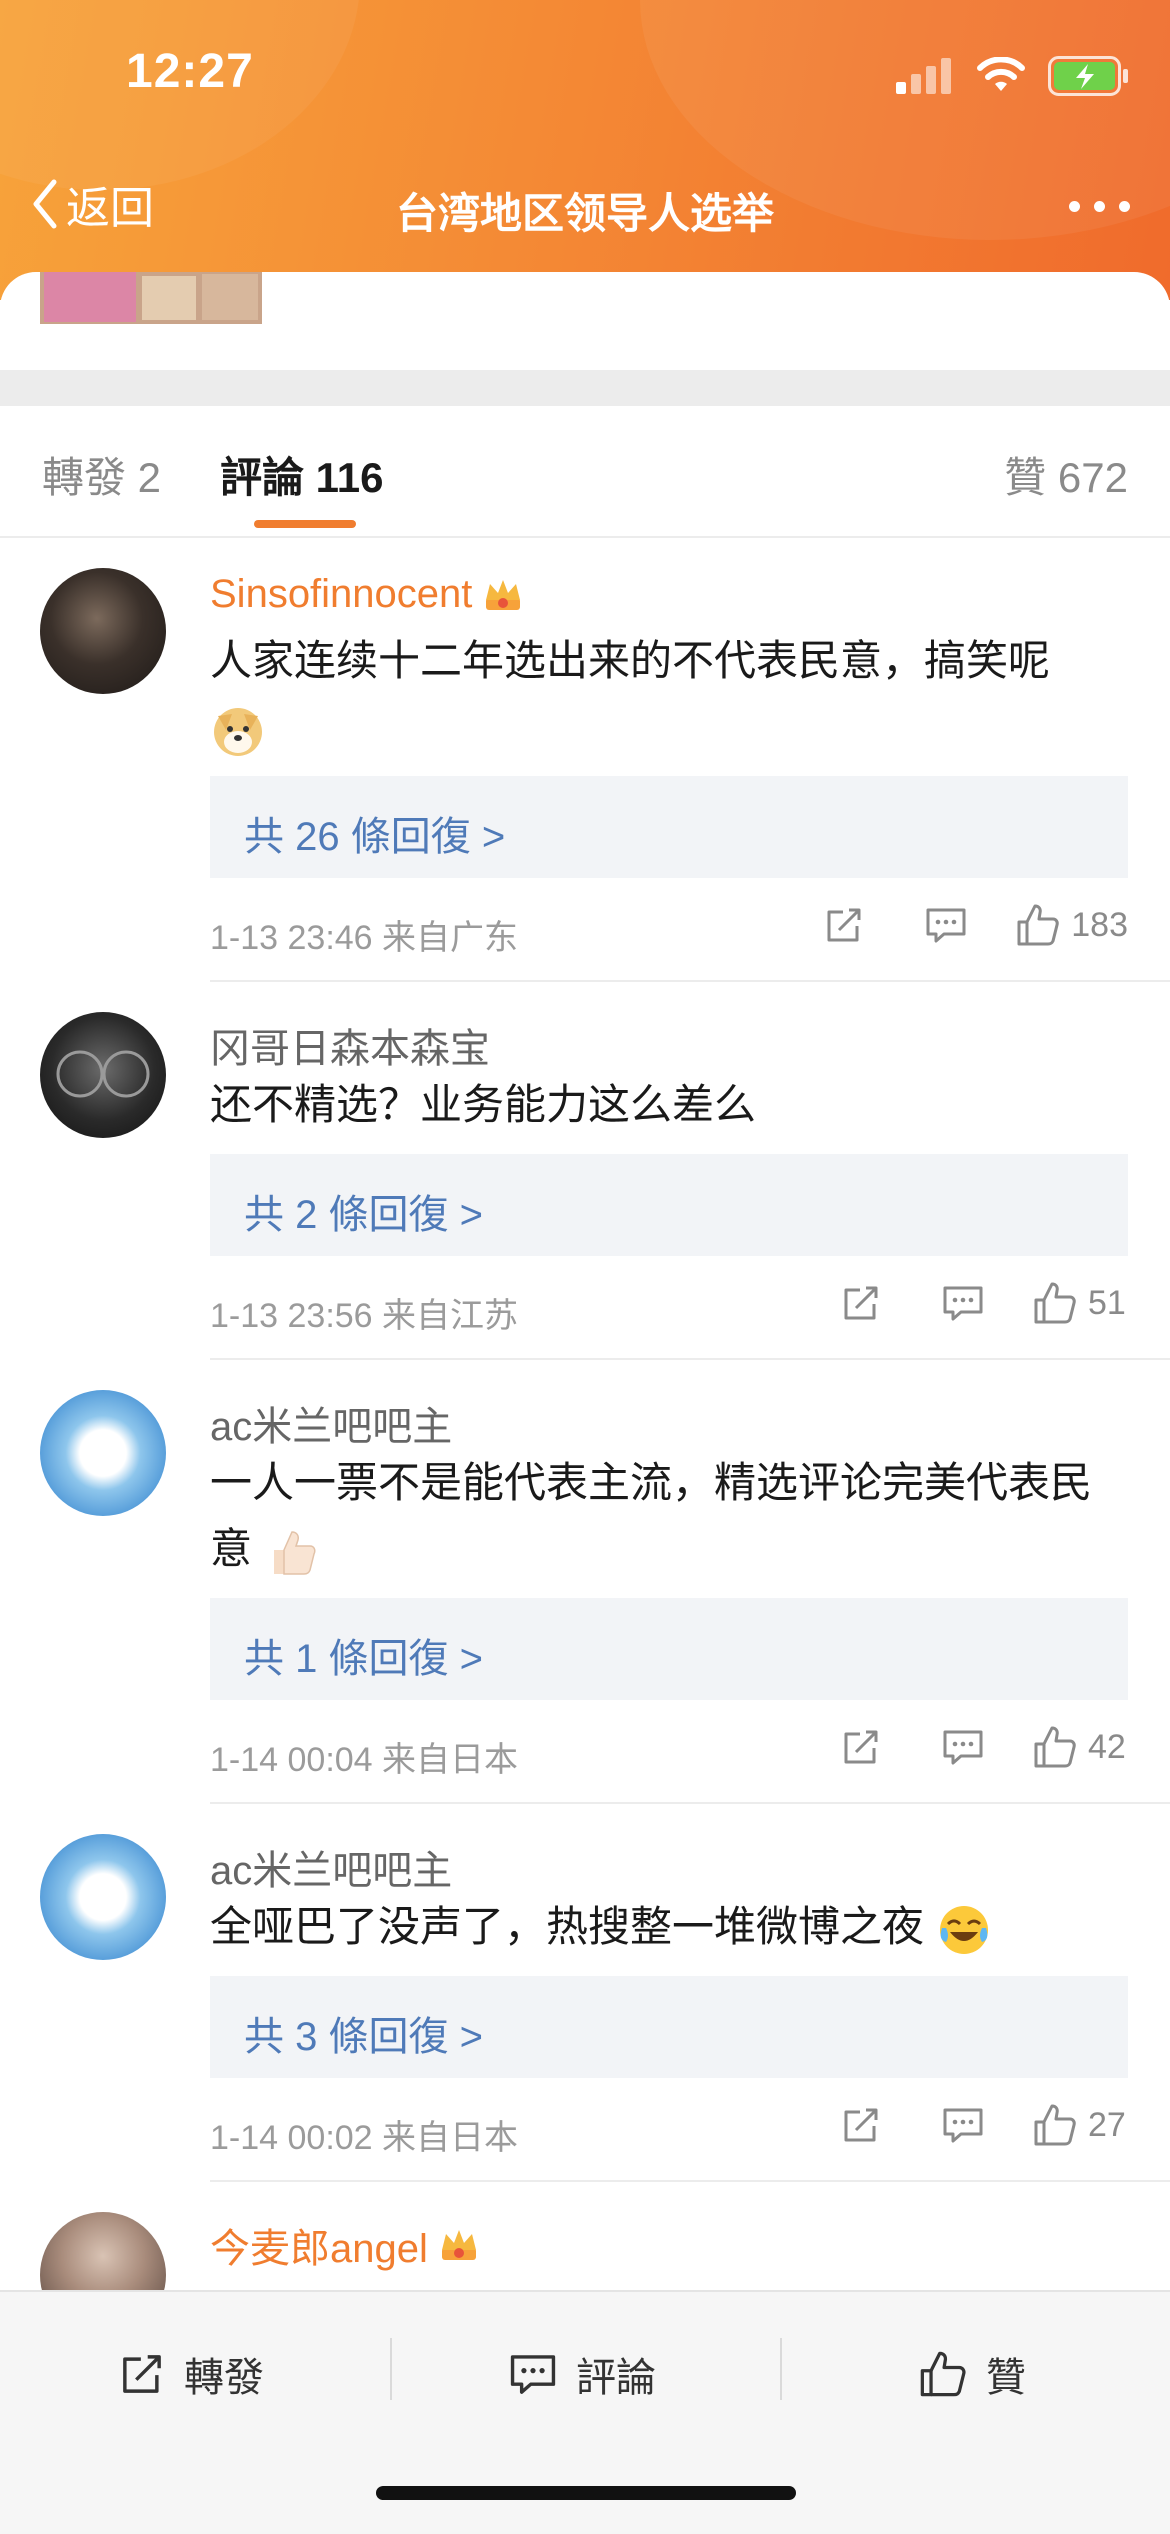  I want to click on bottom-like-button: 贊, so click(972, 2374).